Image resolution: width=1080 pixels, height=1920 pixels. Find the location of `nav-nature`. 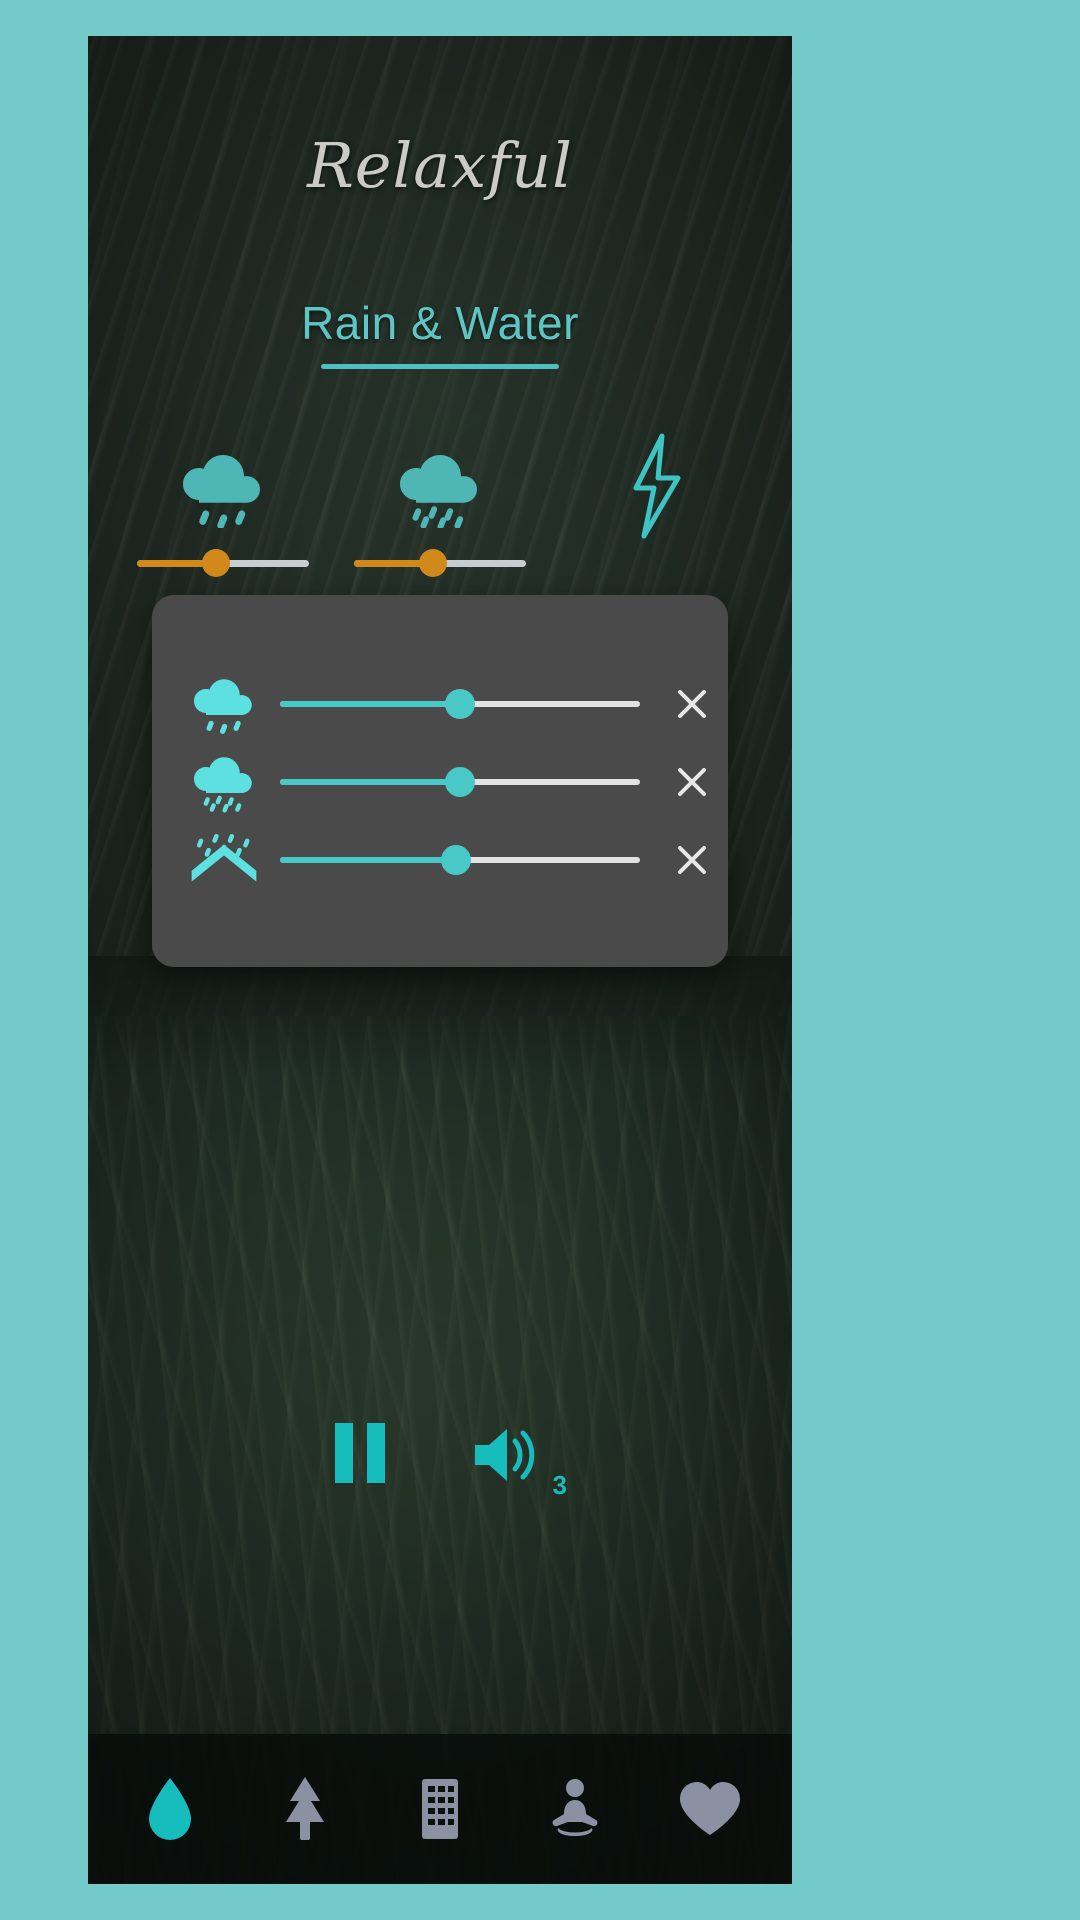

nav-nature is located at coordinates (305, 1809).